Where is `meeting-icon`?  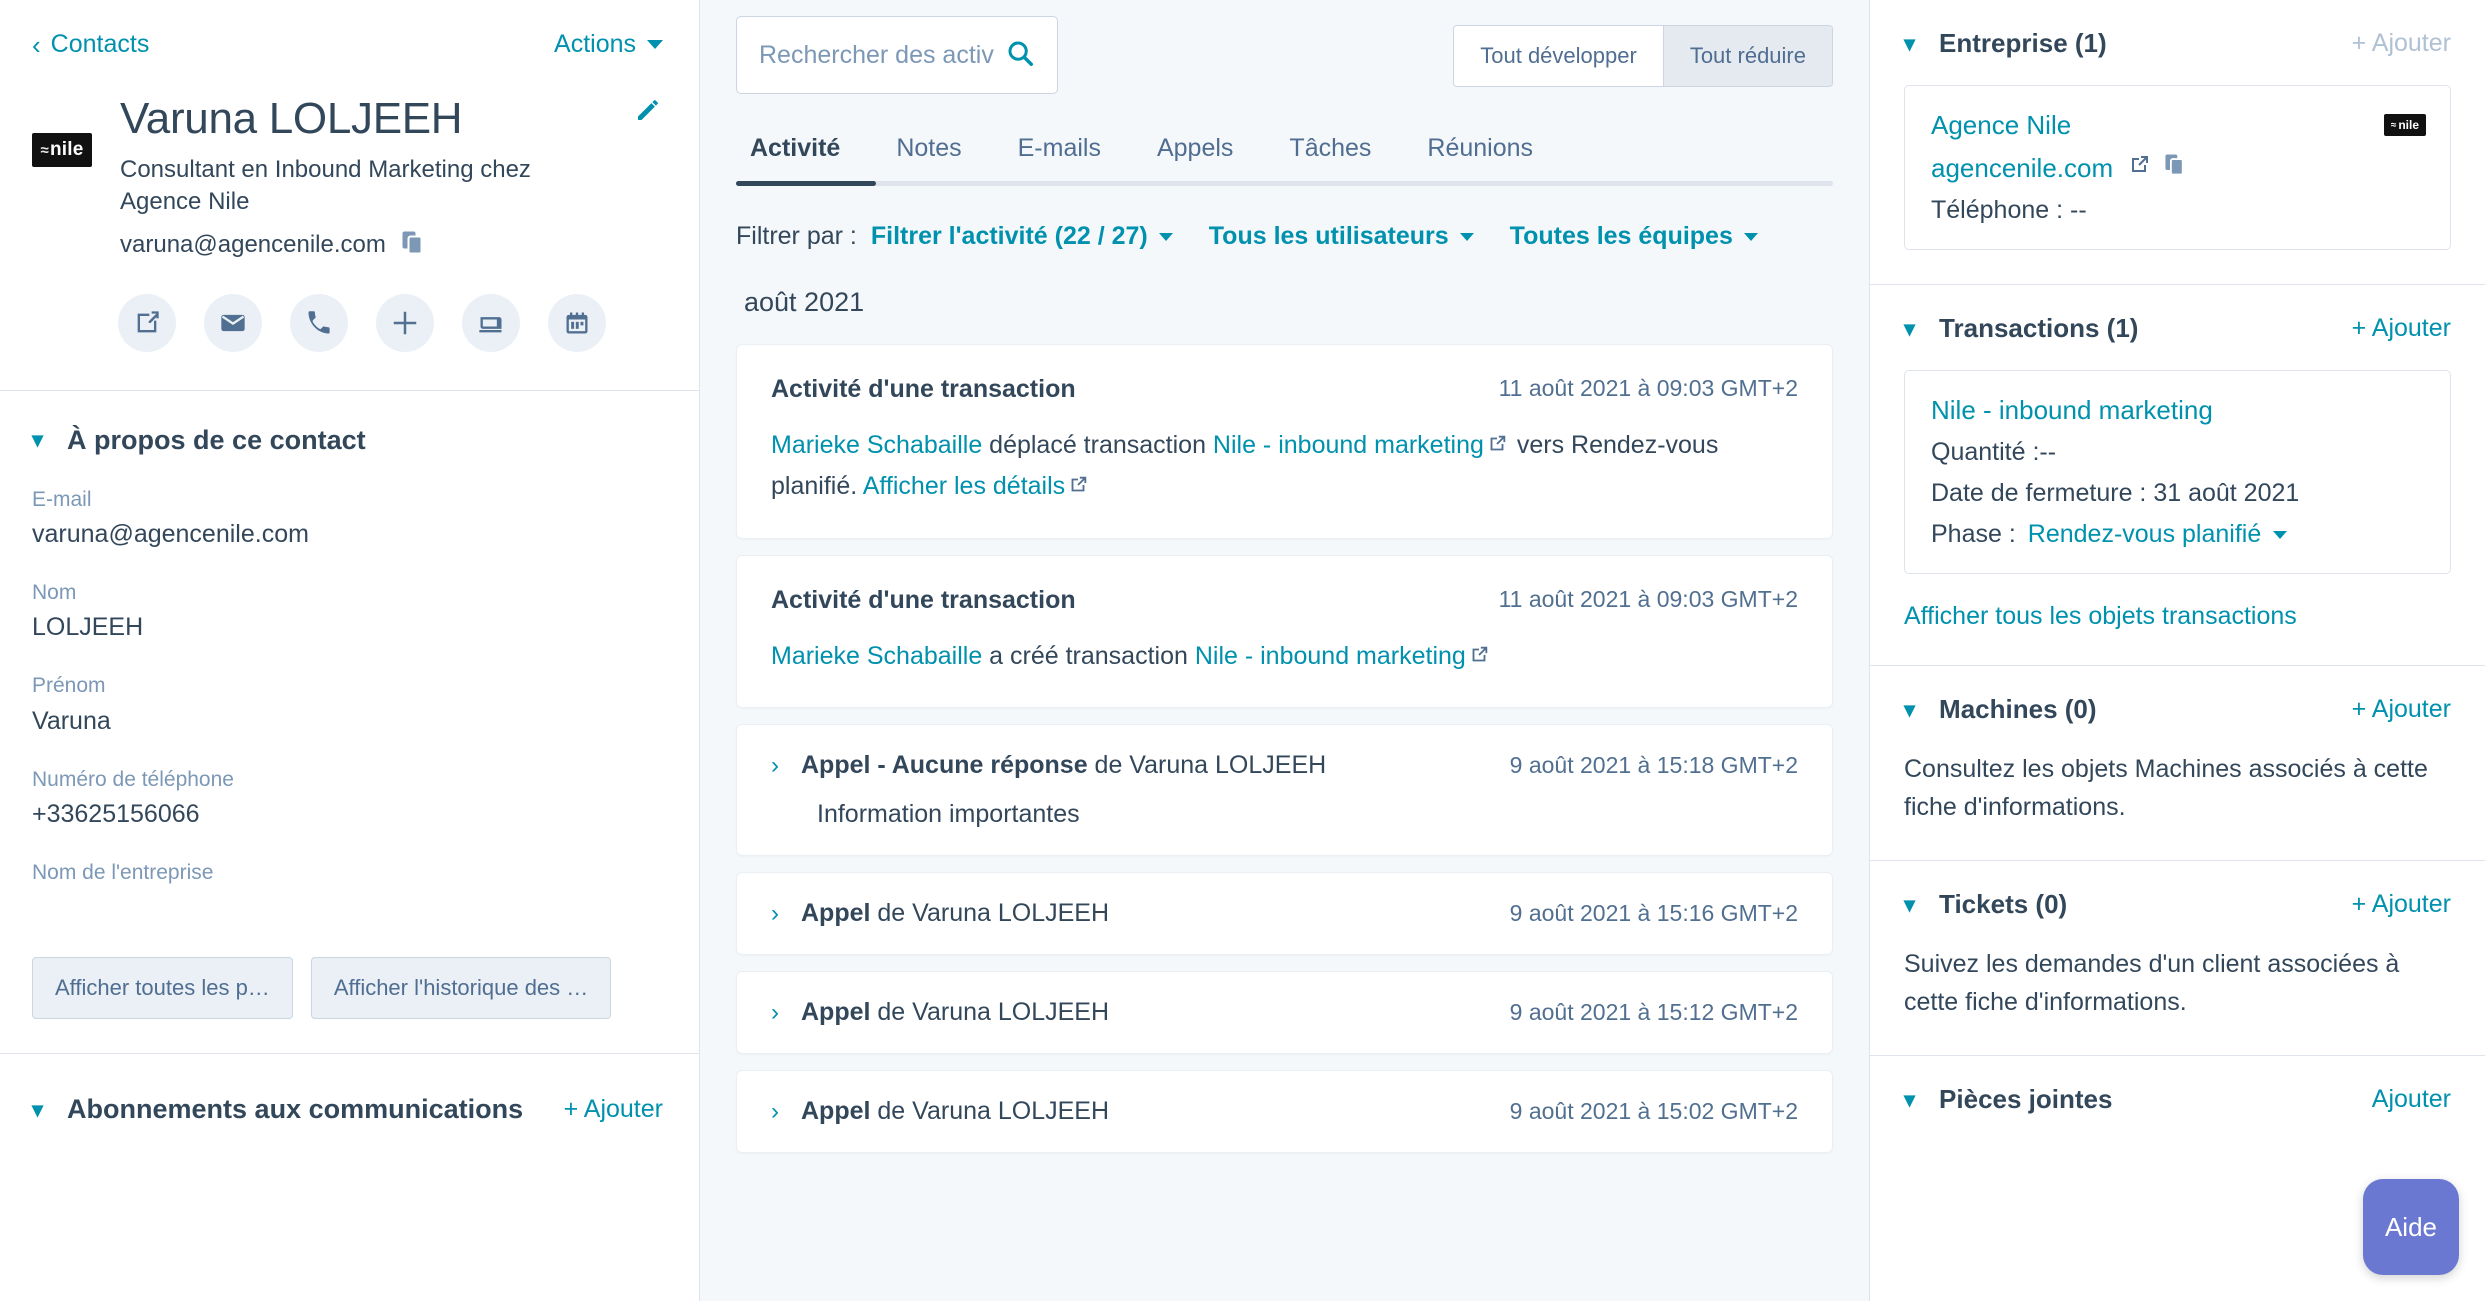 meeting-icon is located at coordinates (577, 322).